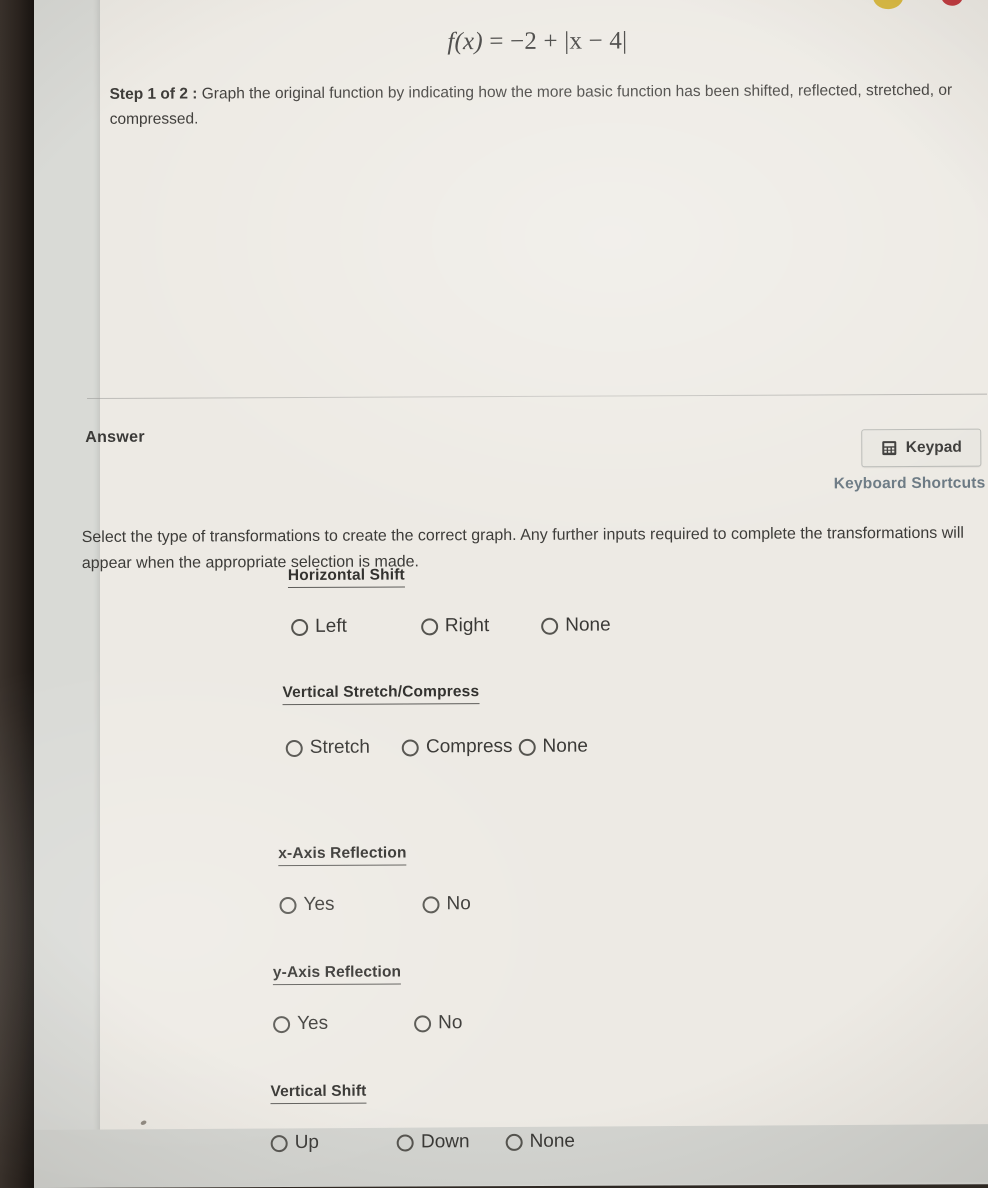 Image resolution: width=988 pixels, height=1188 pixels. Describe the element at coordinates (381, 694) in the screenshot. I see `group-title: Vertical Stretch/Compress` at that location.